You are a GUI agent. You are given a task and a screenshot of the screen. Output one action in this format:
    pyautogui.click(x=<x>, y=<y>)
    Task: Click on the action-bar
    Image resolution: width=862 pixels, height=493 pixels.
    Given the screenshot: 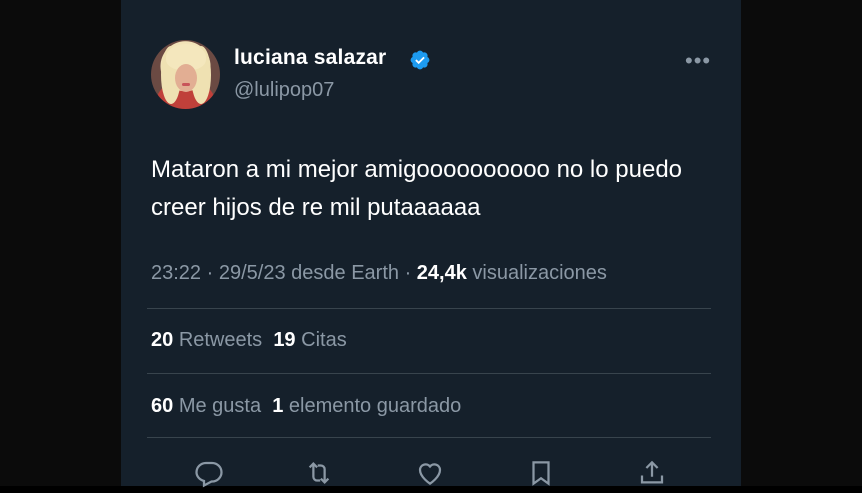 What is the action you would take?
    pyautogui.click(x=431, y=470)
    